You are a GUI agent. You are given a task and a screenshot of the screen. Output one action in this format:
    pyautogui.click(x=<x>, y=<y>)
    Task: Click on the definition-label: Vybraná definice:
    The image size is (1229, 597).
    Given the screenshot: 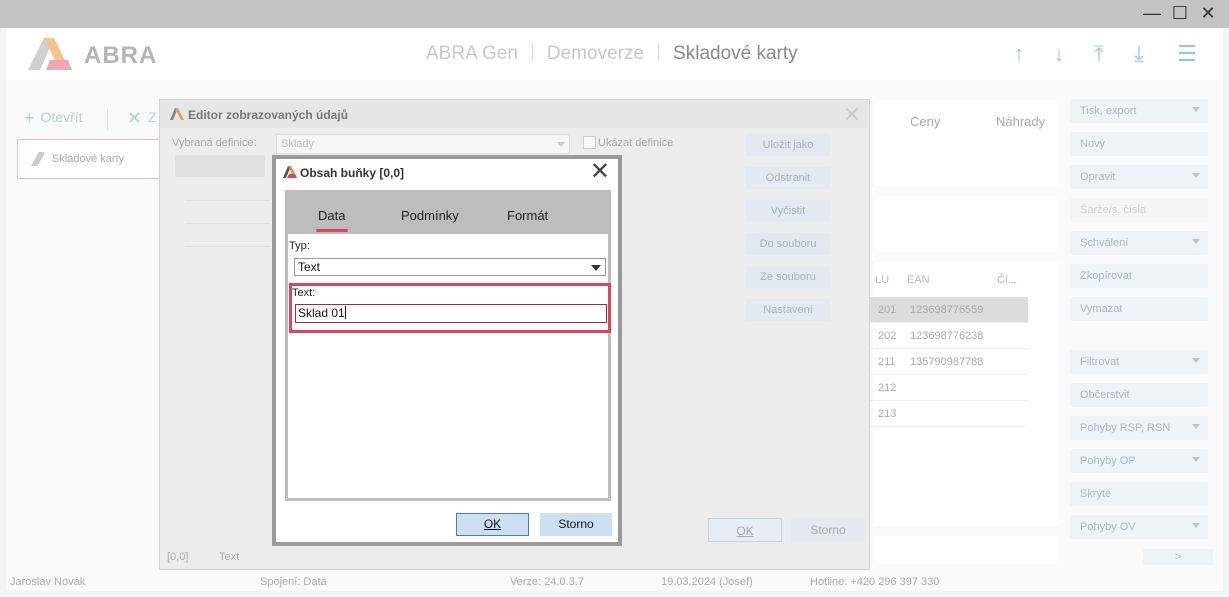 What is the action you would take?
    pyautogui.click(x=214, y=143)
    